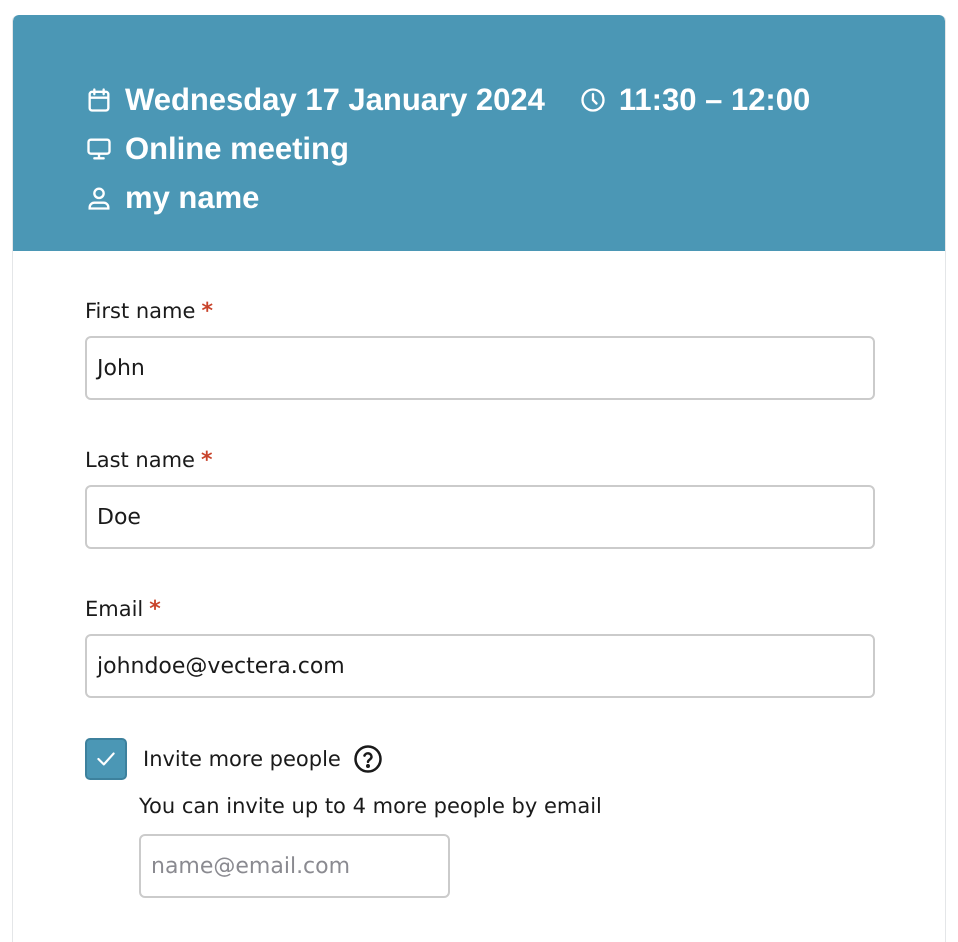 Image resolution: width=958 pixels, height=942 pixels. Describe the element at coordinates (140, 311) in the screenshot. I see `field-label: First name` at that location.